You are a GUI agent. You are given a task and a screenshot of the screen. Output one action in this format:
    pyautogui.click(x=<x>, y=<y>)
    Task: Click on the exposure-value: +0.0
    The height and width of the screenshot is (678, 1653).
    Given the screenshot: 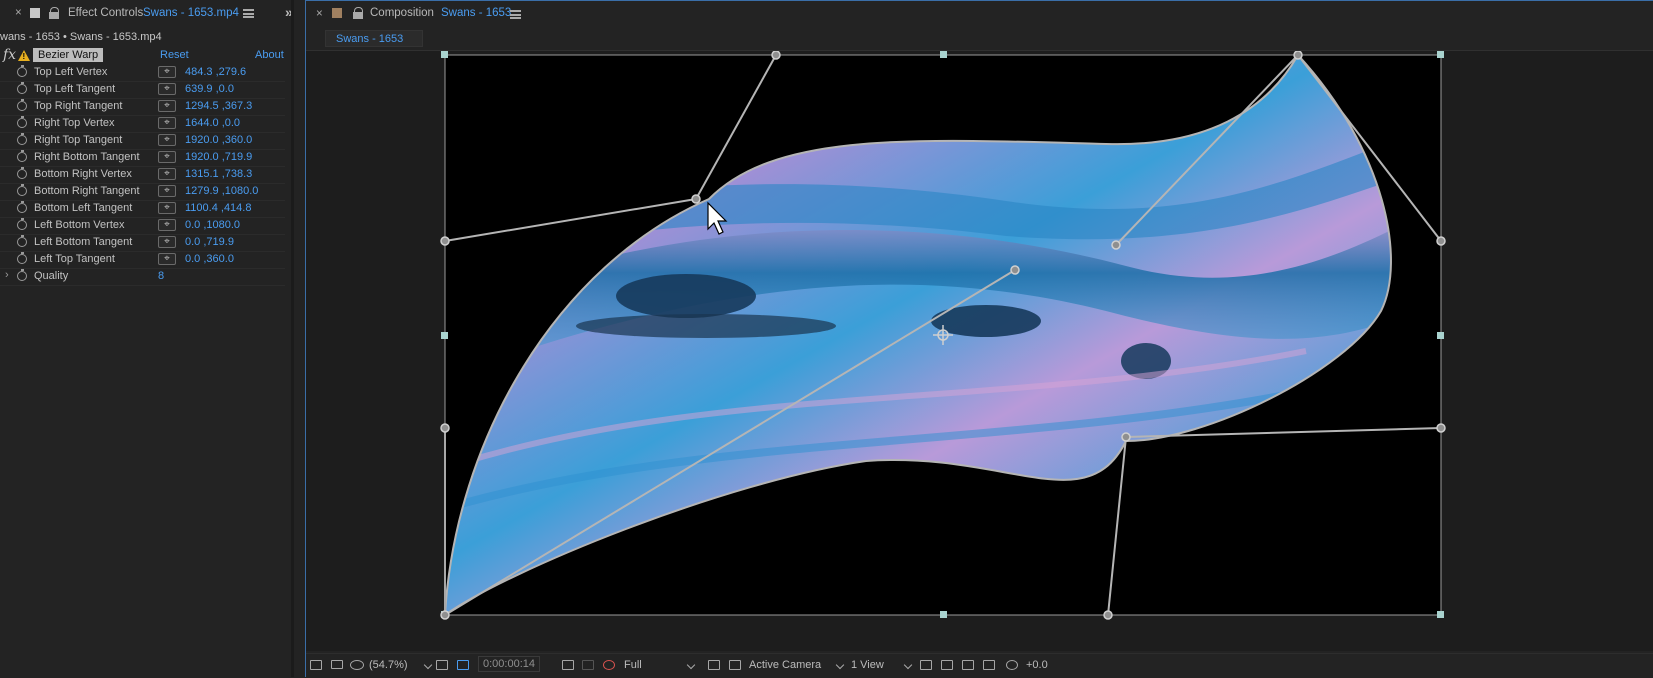 What is the action you would take?
    pyautogui.click(x=1037, y=665)
    